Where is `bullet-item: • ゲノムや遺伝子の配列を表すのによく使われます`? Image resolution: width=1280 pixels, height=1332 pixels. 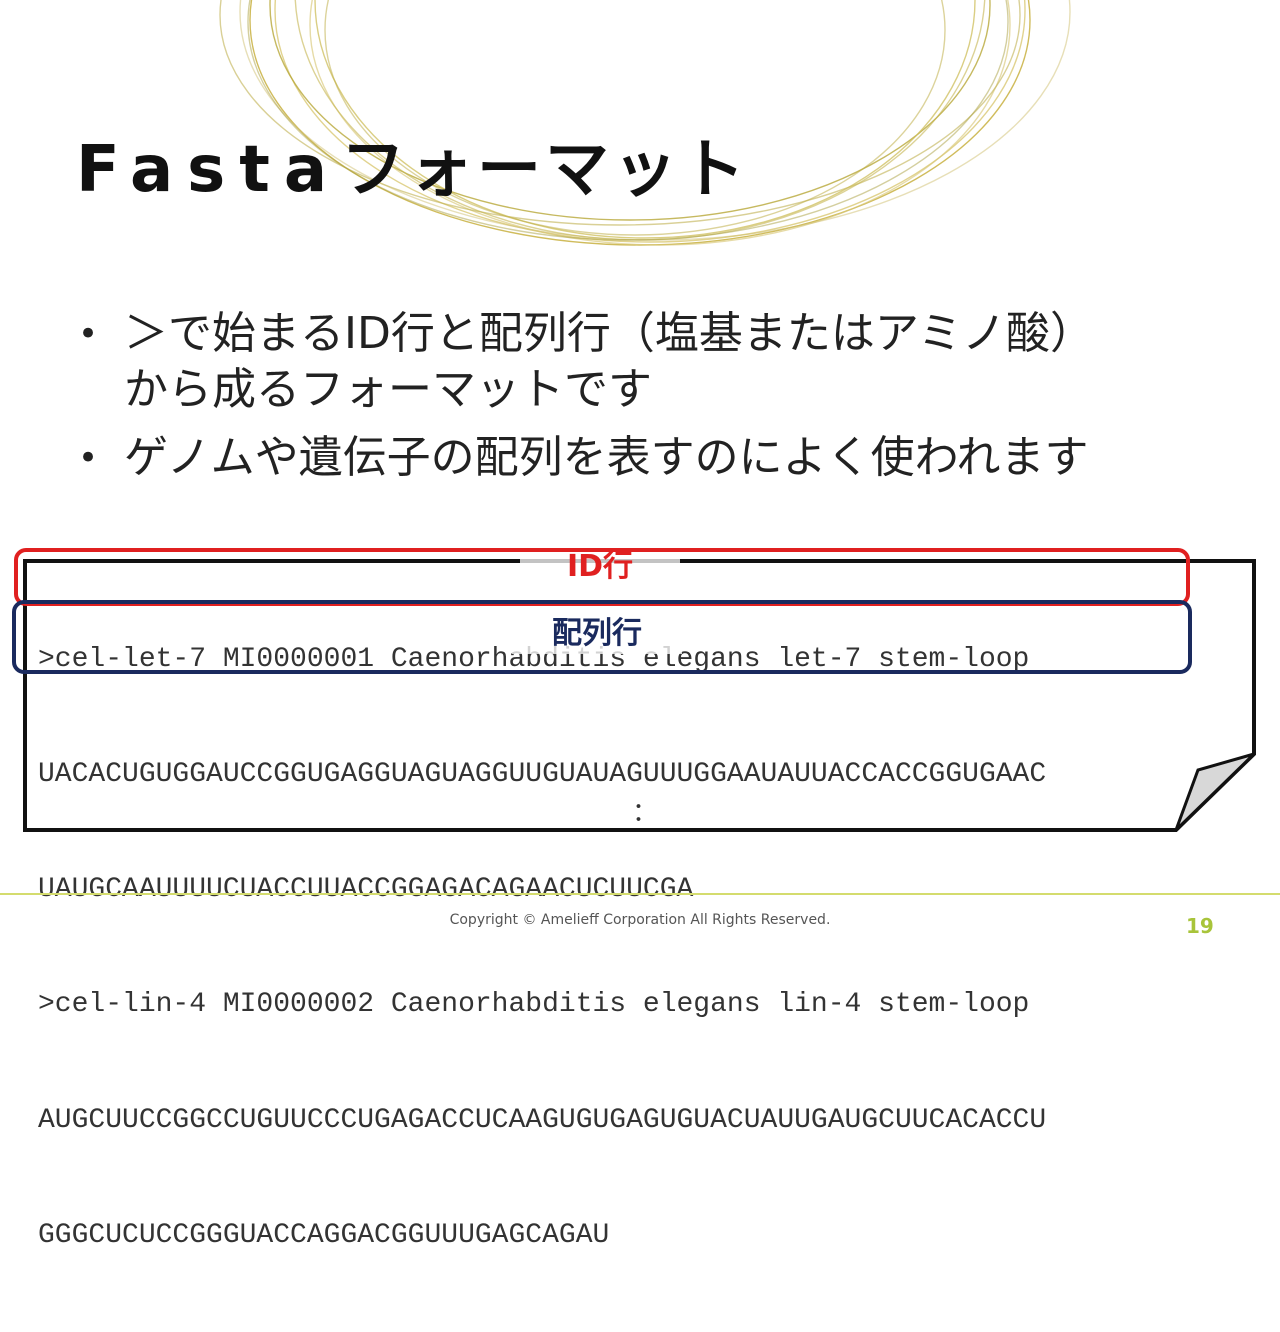
bullet-item: • ゲノムや遺伝子の配列を表すのによく使われます is located at coordinates (661, 458).